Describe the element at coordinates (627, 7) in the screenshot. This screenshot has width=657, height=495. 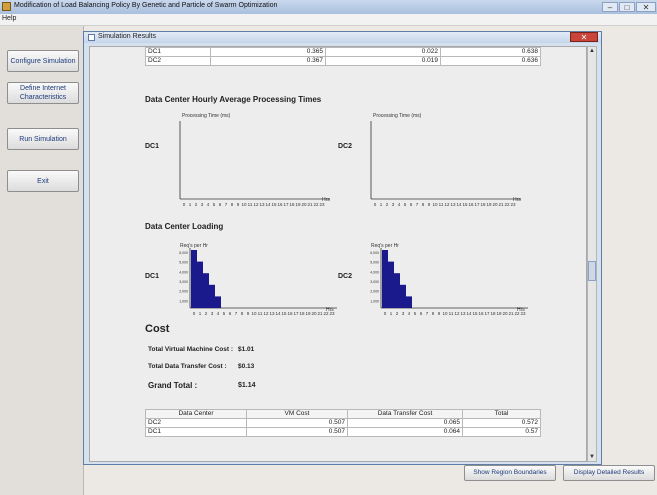
I see `maximize-button: □` at that location.